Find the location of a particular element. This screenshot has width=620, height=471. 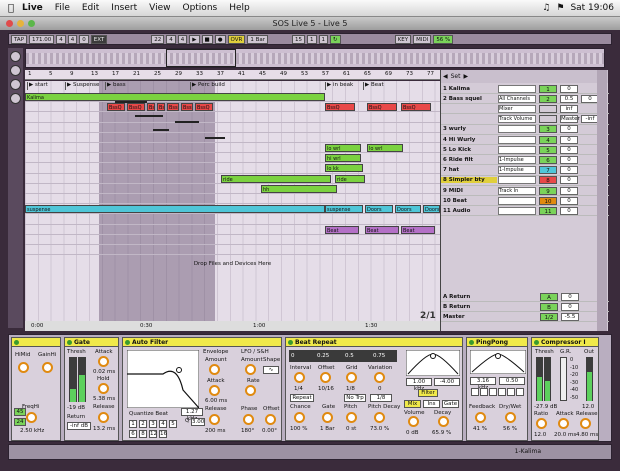

mixer-track-row: Mixer inf is located at coordinates (525, 109).